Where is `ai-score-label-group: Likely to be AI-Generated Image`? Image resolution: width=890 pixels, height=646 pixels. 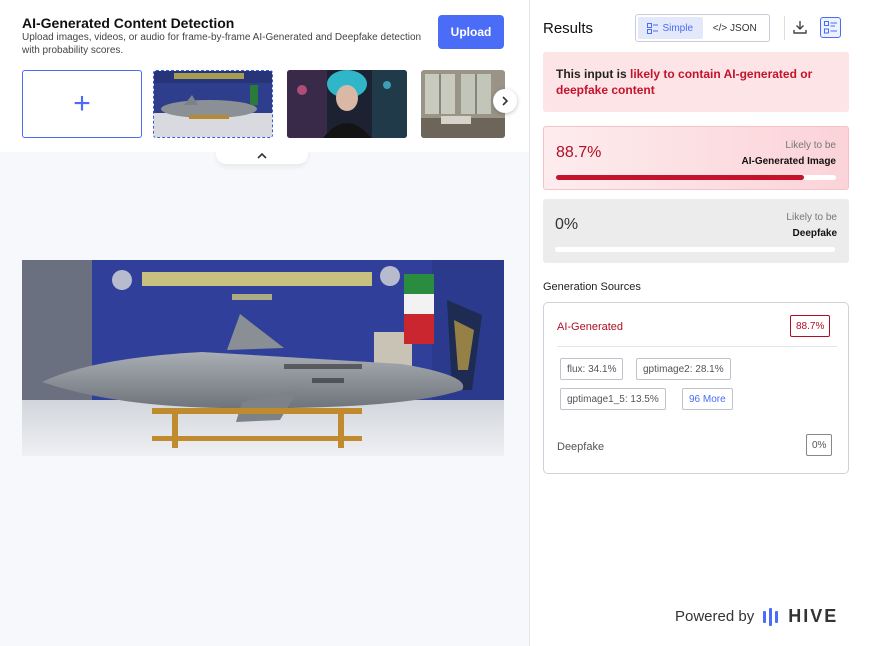
ai-score-label-group: Likely to be AI-Generated Image is located at coordinates (789, 154).